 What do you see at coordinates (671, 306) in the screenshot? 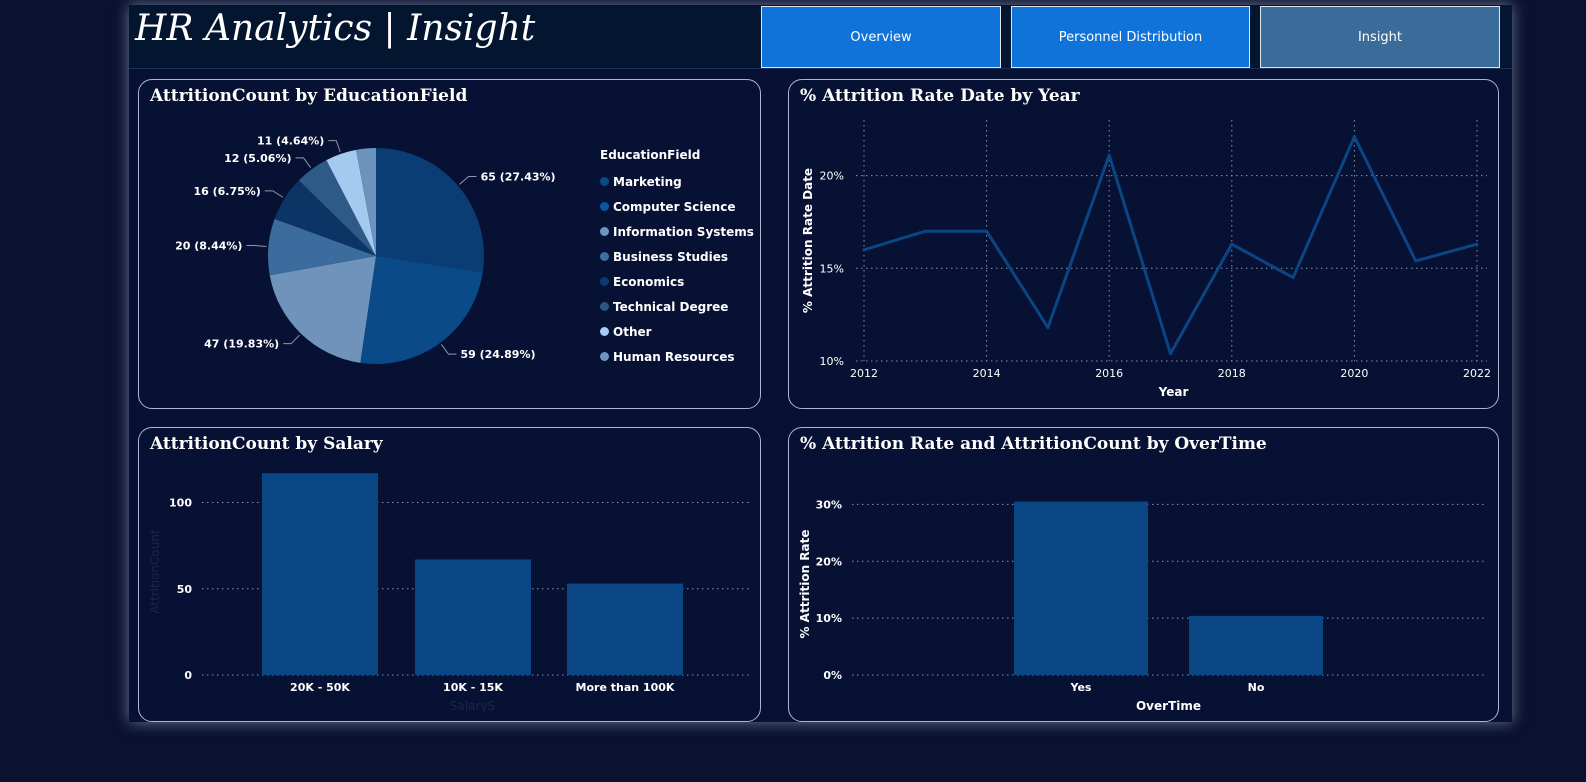
I see `legend-label: Technical Degree` at bounding box center [671, 306].